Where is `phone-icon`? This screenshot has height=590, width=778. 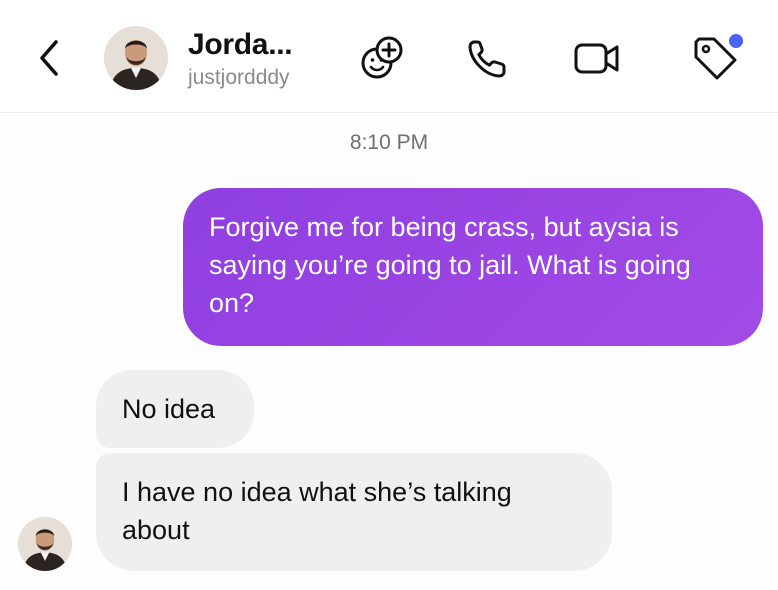 phone-icon is located at coordinates (487, 59).